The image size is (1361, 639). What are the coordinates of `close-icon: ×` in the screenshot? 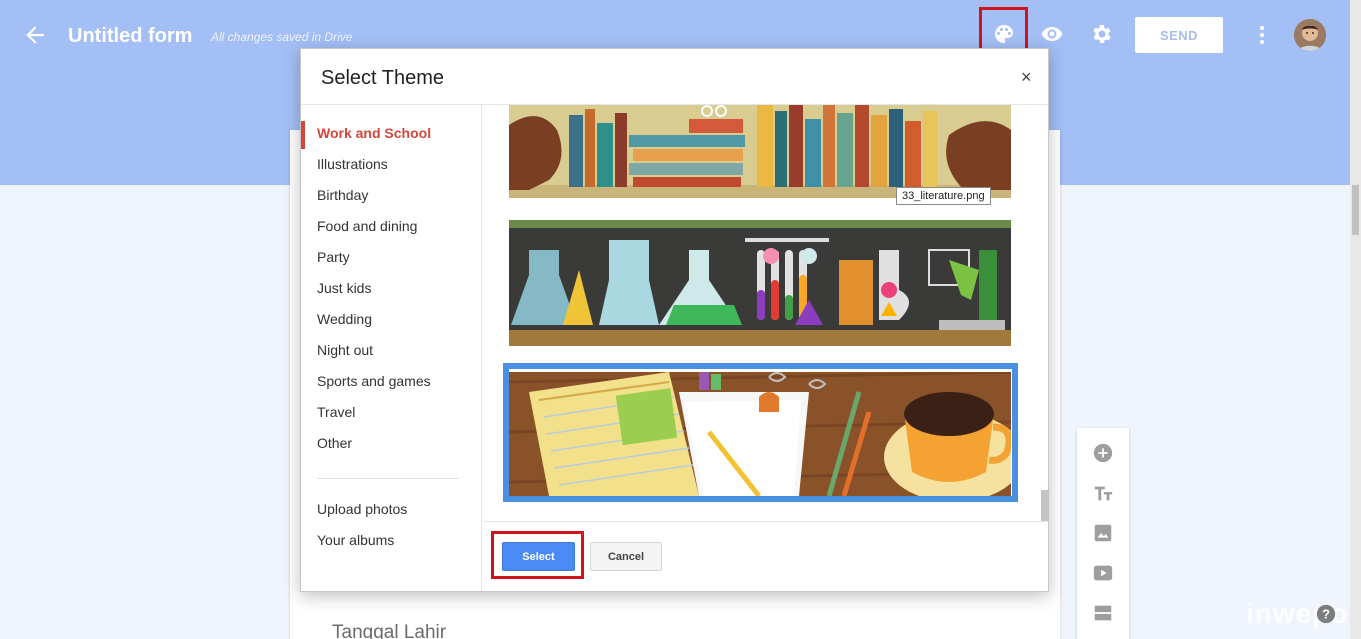 It's located at (1026, 77).